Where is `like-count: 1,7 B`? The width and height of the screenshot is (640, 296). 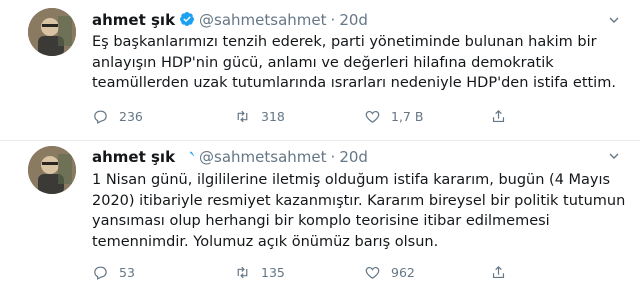 like-count: 1,7 B is located at coordinates (407, 116).